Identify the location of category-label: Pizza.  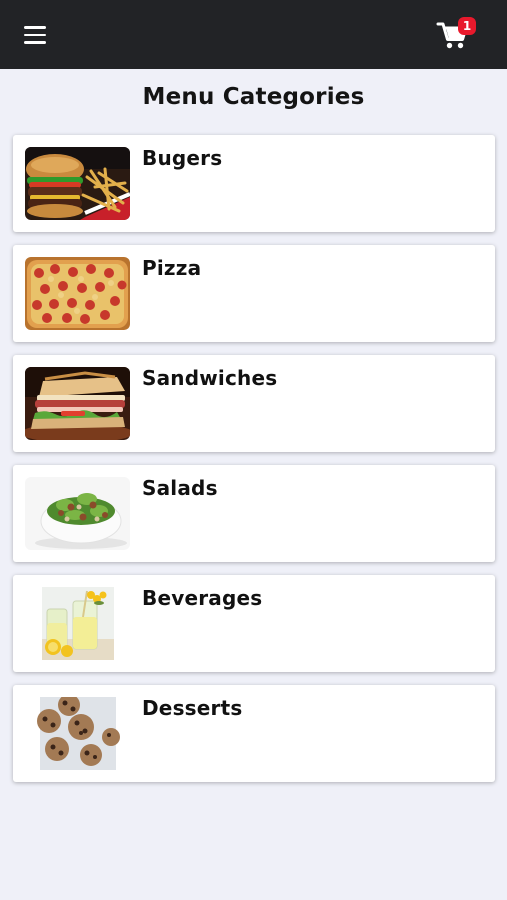
(172, 268).